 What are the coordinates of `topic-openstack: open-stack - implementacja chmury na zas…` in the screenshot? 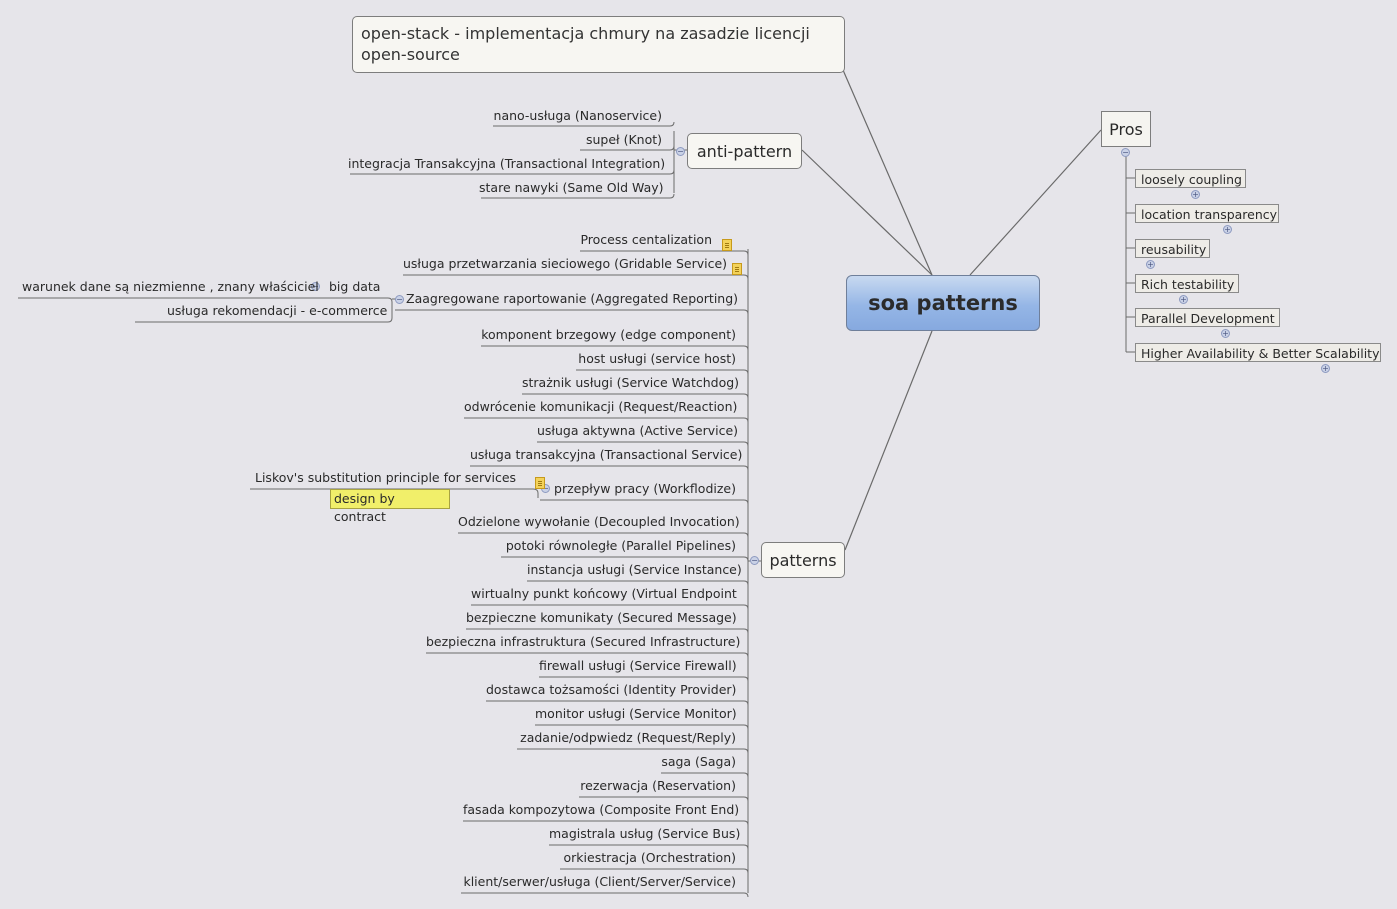 It's located at (598, 44).